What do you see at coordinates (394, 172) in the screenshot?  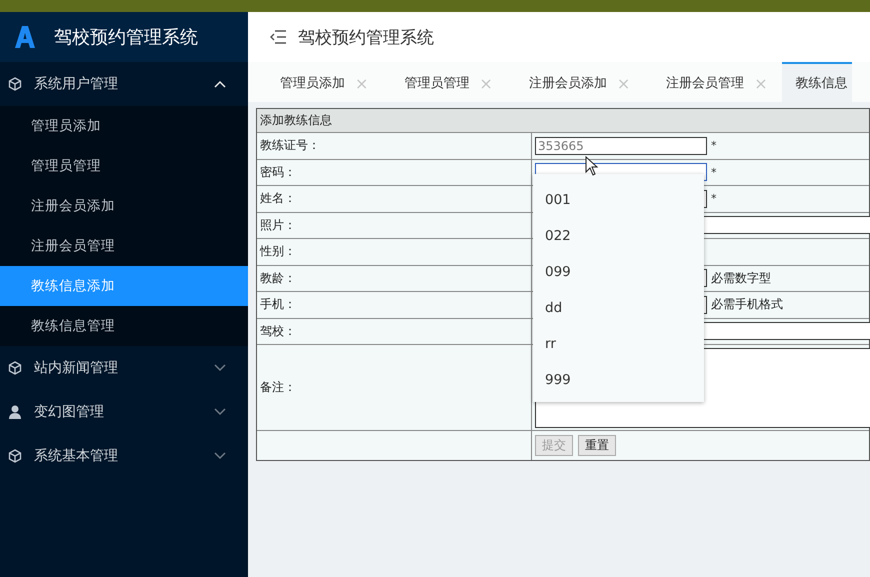 I see `field-label: 密码：` at bounding box center [394, 172].